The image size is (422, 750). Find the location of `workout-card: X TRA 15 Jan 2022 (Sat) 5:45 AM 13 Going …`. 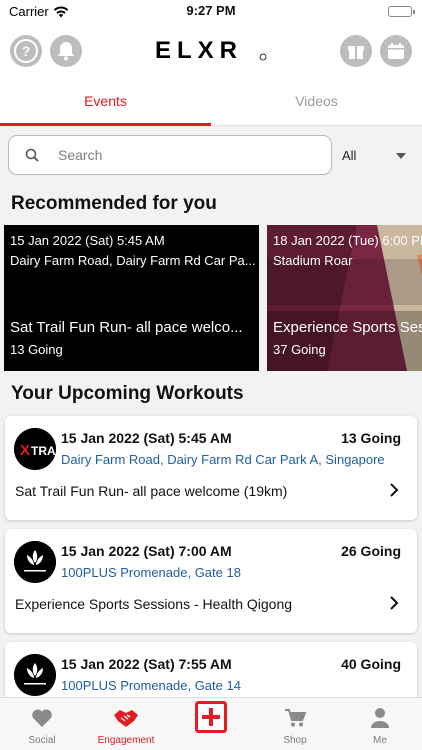

workout-card: X TRA 15 Jan 2022 (Sat) 5:45 AM 13 Going … is located at coordinates (211, 468).